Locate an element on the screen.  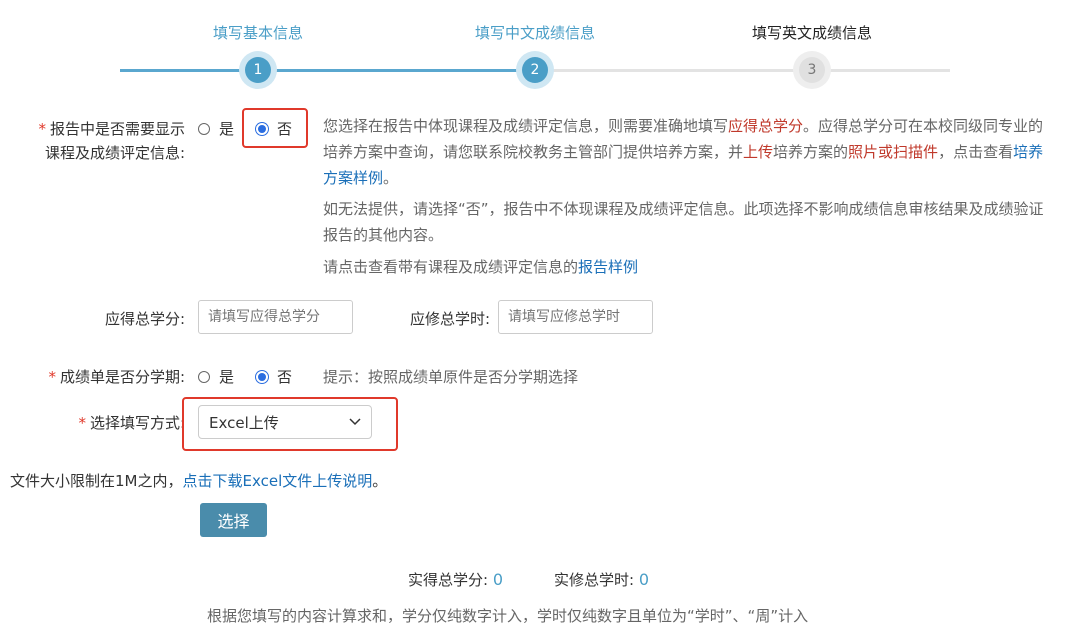
earned-credits: 实得总学分: 0 is located at coordinates (456, 579).